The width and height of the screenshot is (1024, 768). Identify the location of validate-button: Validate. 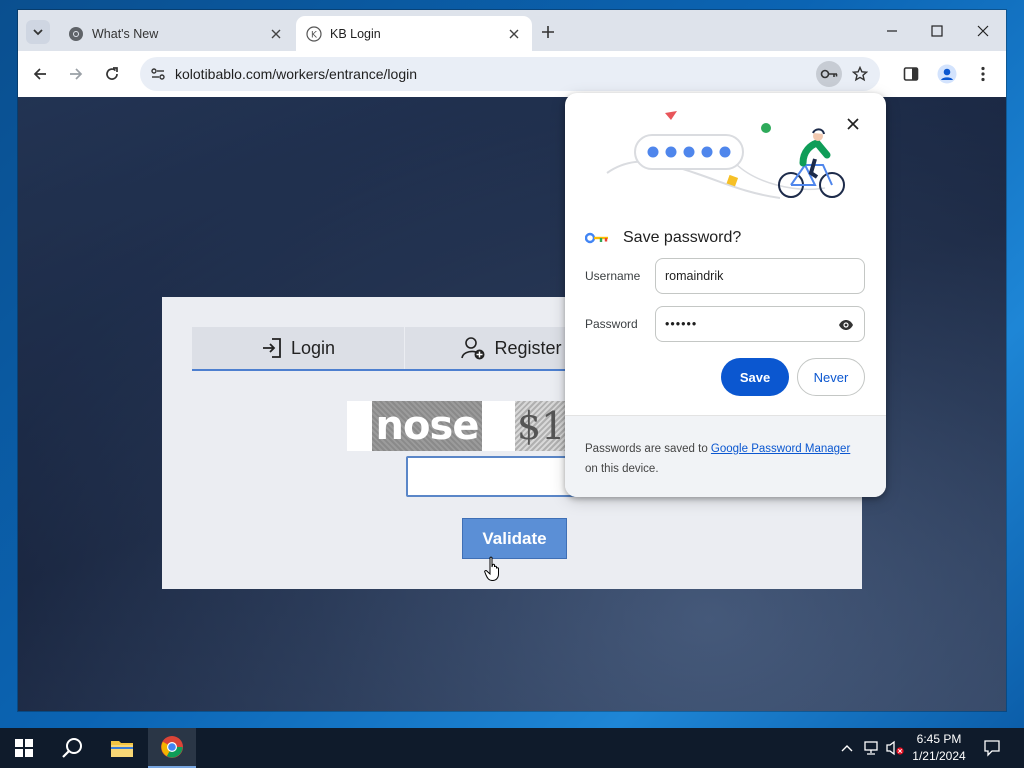
(514, 538).